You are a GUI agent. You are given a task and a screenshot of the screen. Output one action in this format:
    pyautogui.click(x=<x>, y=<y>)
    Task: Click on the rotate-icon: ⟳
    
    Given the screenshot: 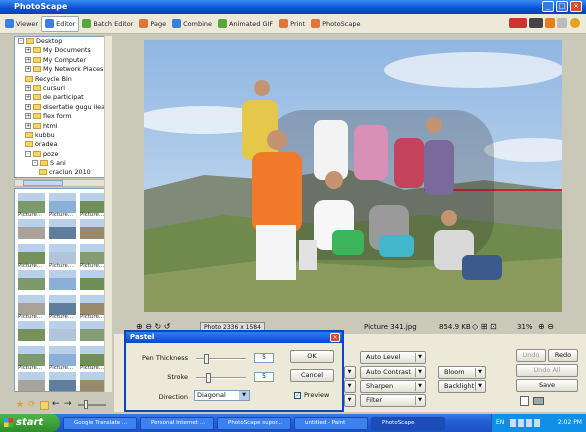 What is the action you would take?
    pyautogui.click(x=32, y=405)
    